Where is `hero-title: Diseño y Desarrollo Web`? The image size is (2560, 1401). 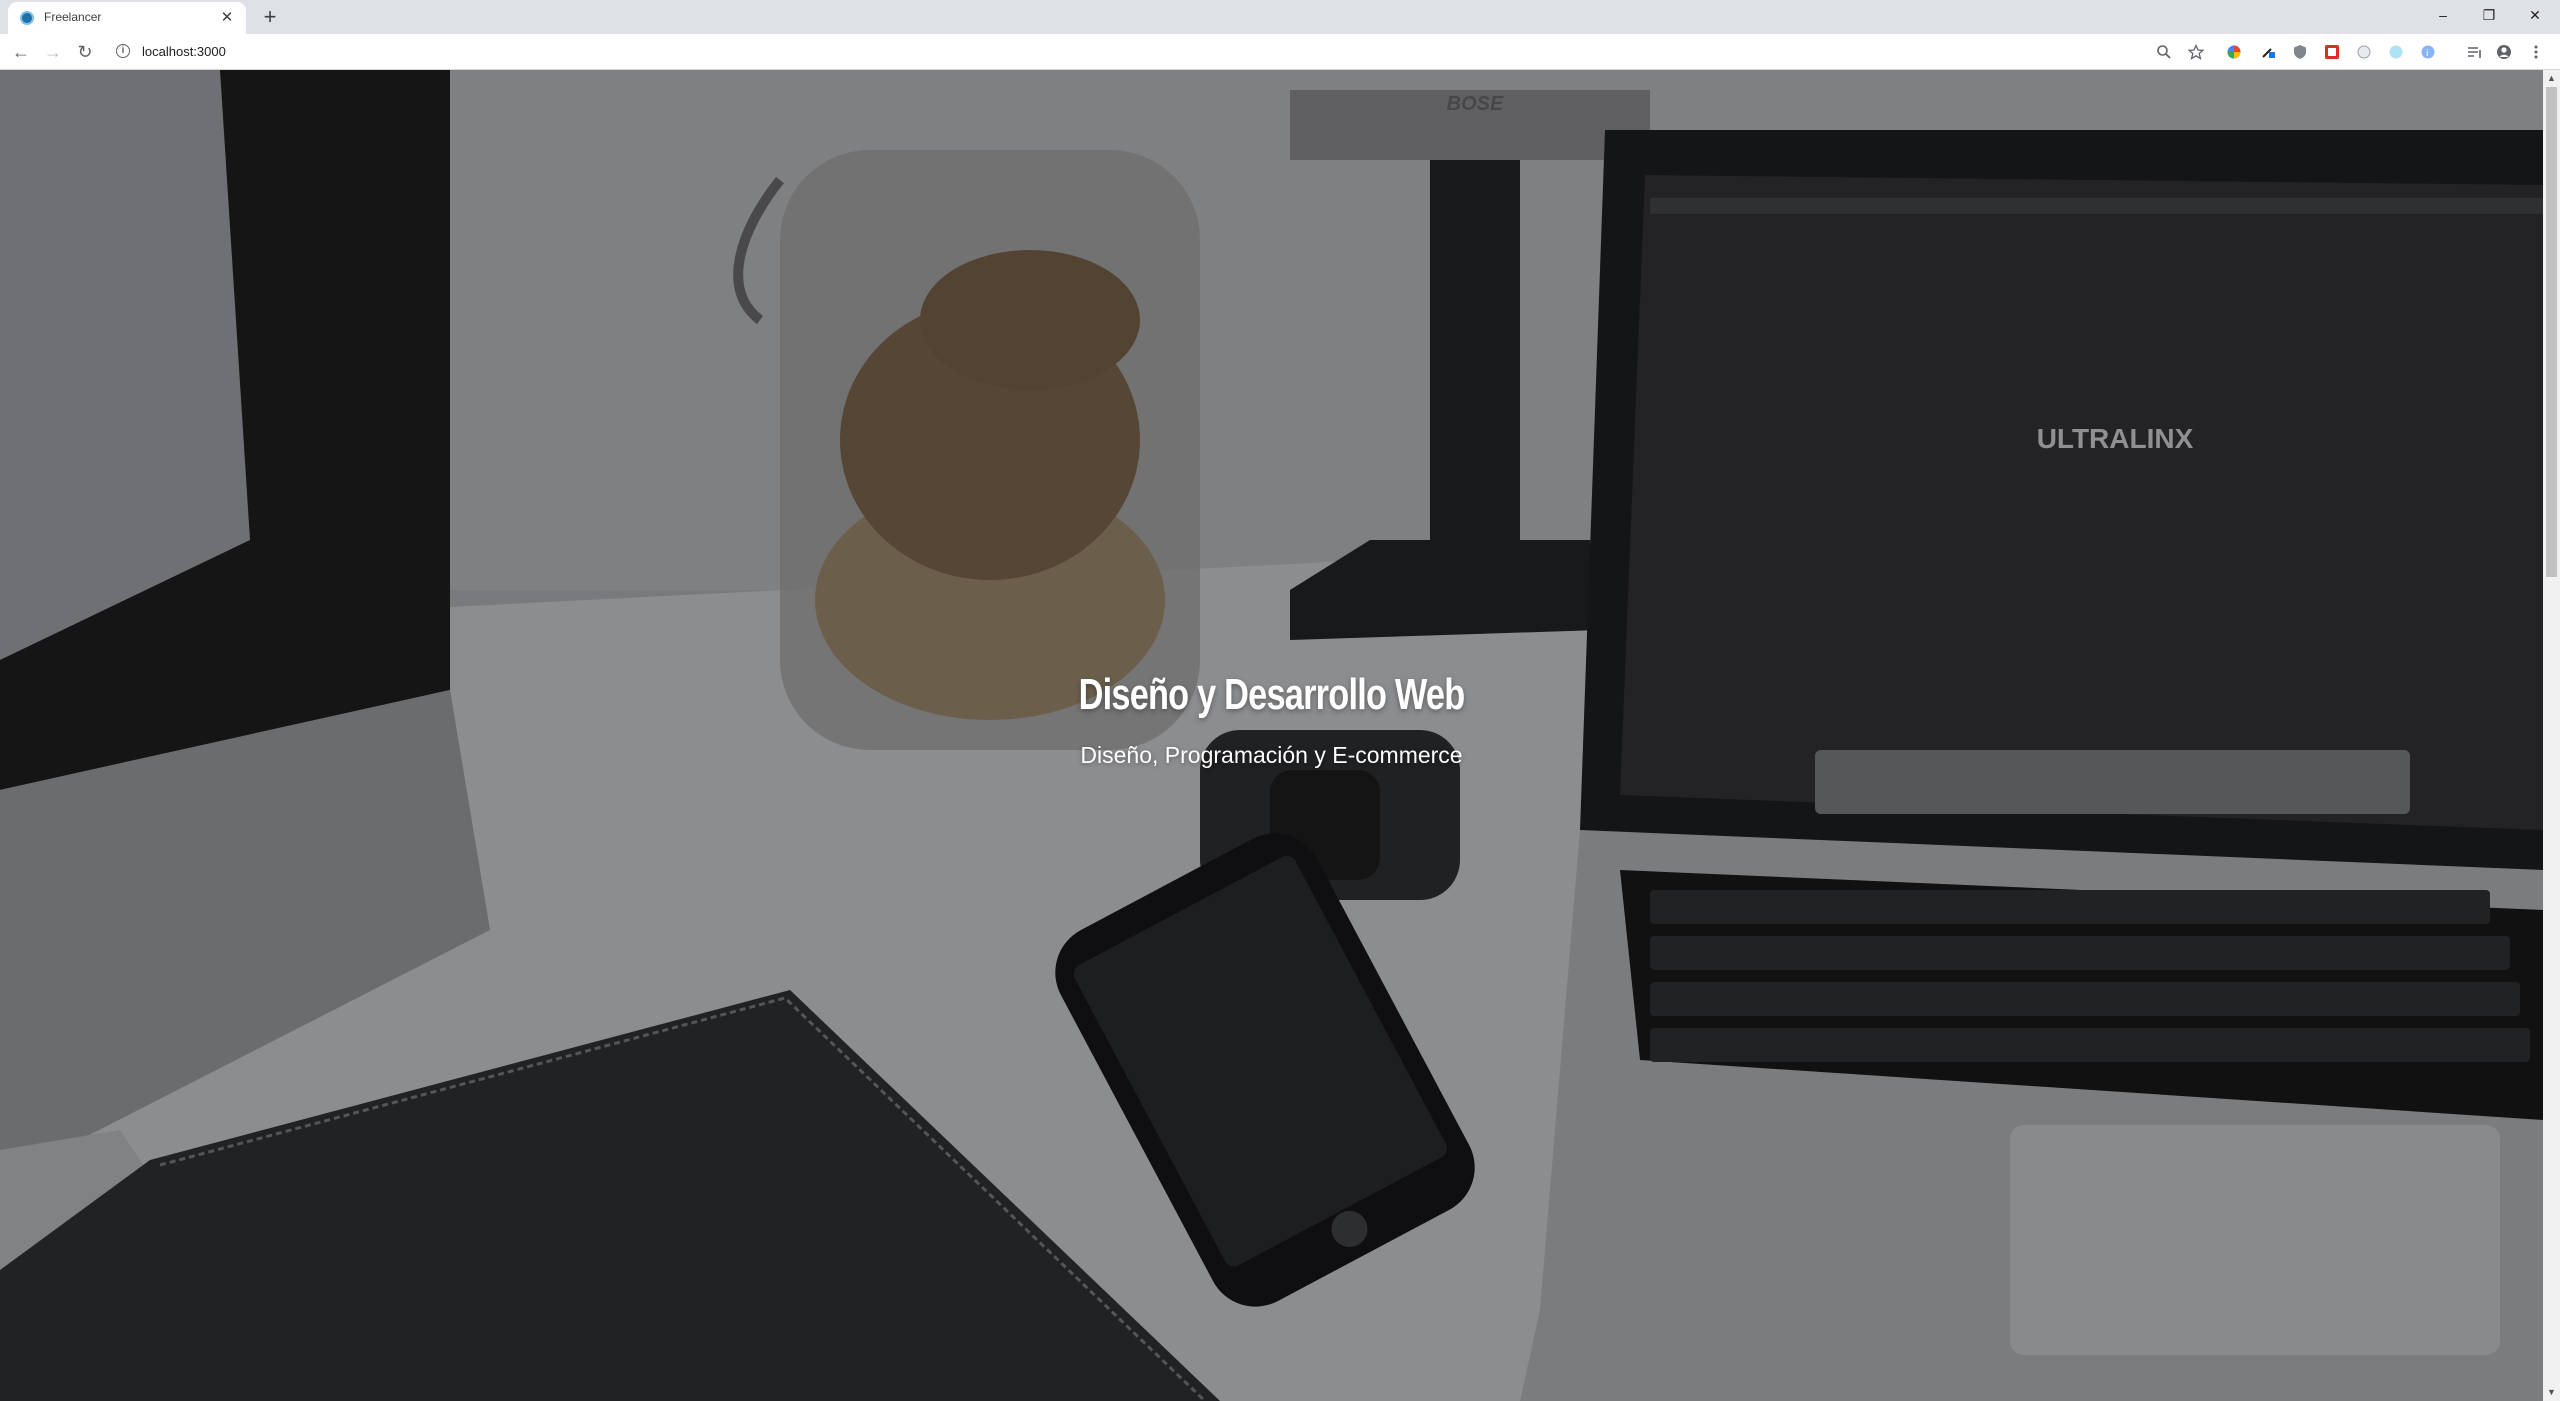
hero-title: Diseño y Desarrollo Web is located at coordinates (1272, 694).